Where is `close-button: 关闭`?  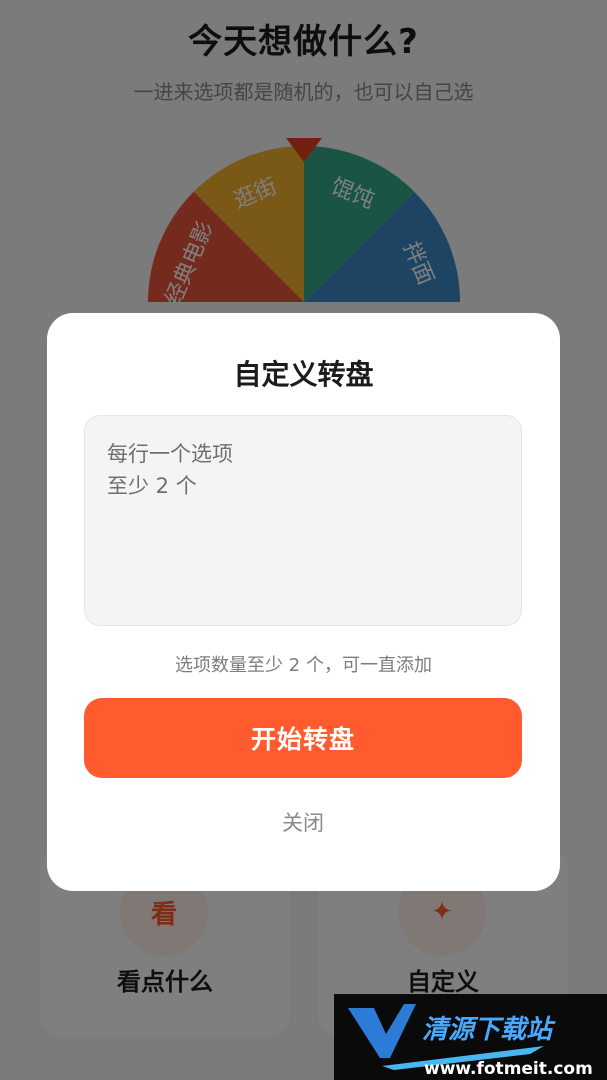 close-button: 关闭 is located at coordinates (303, 822).